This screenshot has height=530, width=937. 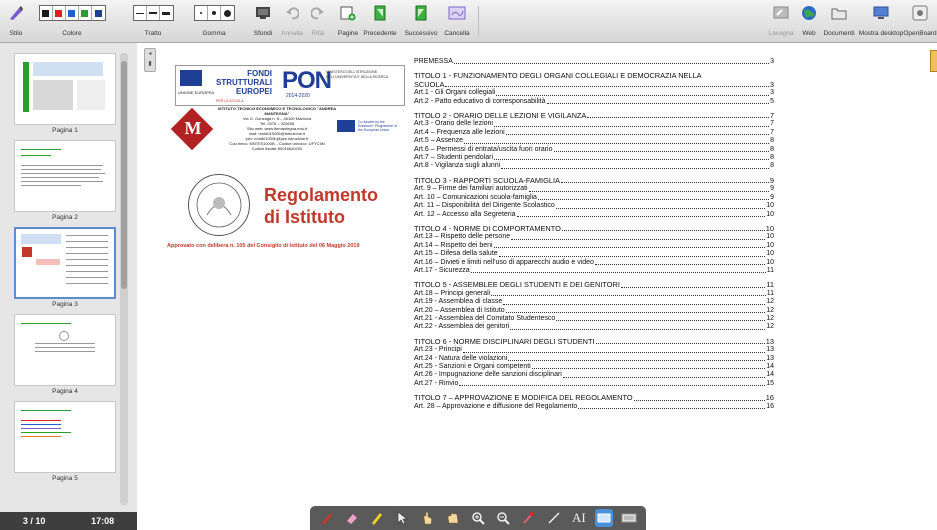 What do you see at coordinates (227, 13) in the screenshot?
I see `eraser-large` at bounding box center [227, 13].